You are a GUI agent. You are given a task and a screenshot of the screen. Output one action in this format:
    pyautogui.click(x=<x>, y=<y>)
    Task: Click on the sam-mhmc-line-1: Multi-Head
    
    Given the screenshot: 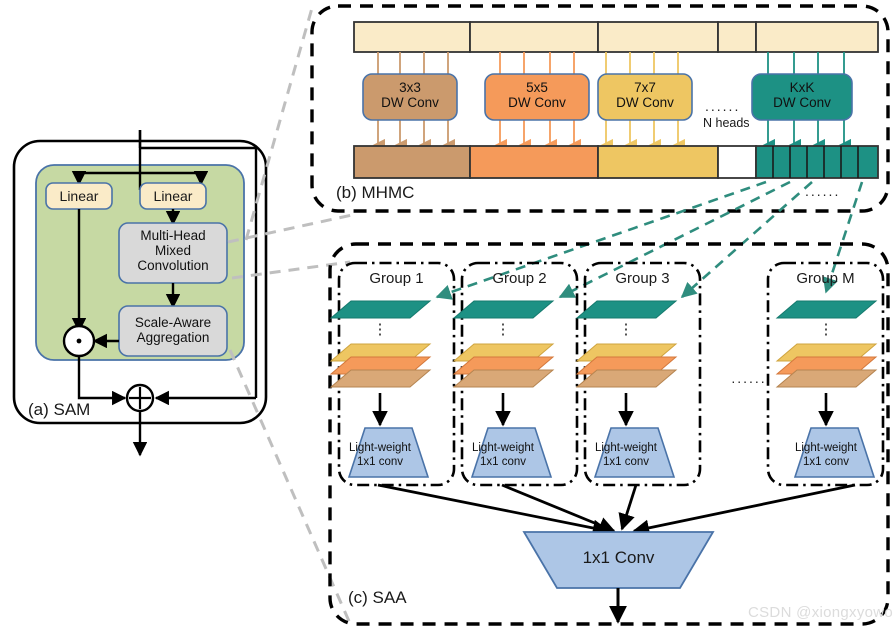 What is the action you would take?
    pyautogui.click(x=173, y=235)
    